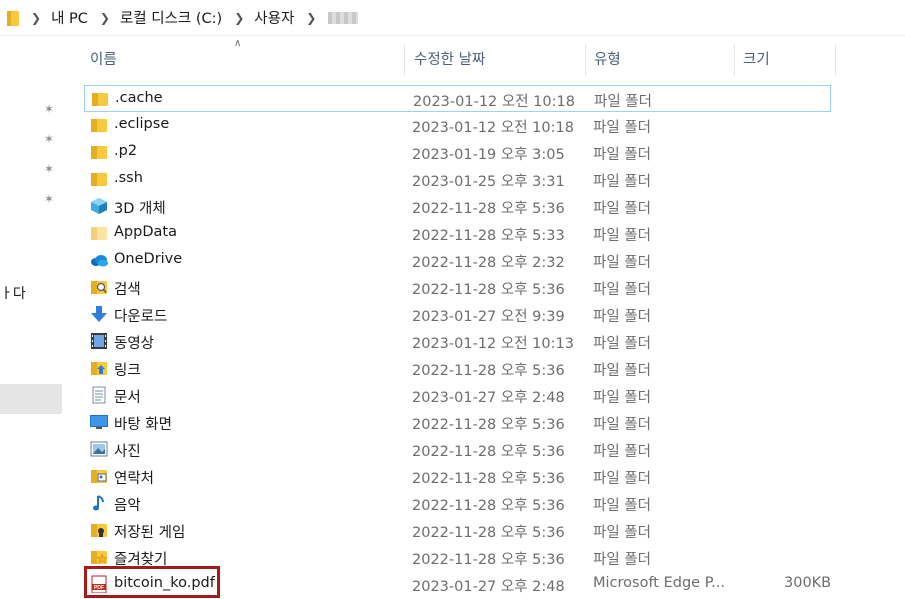 The image size is (905, 599). What do you see at coordinates (99, 368) in the screenshot?
I see `links-icon` at bounding box center [99, 368].